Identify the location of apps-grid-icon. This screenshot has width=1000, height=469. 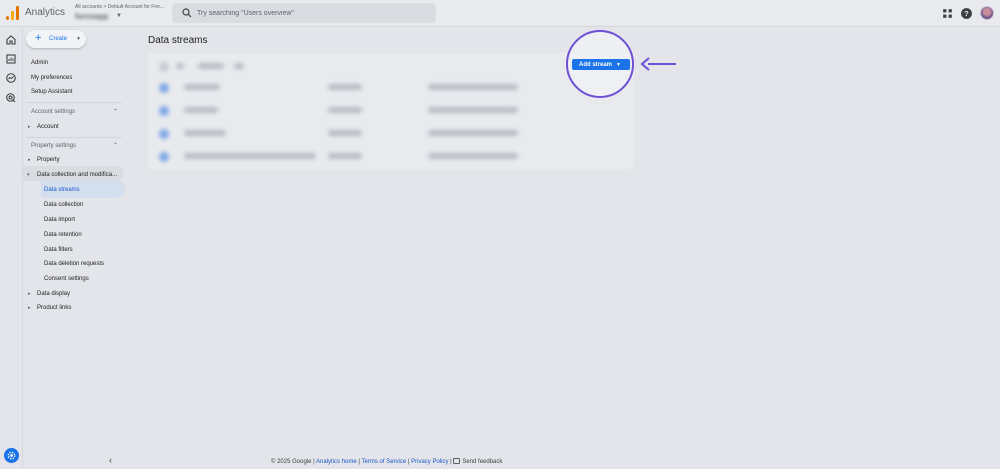
(947, 13).